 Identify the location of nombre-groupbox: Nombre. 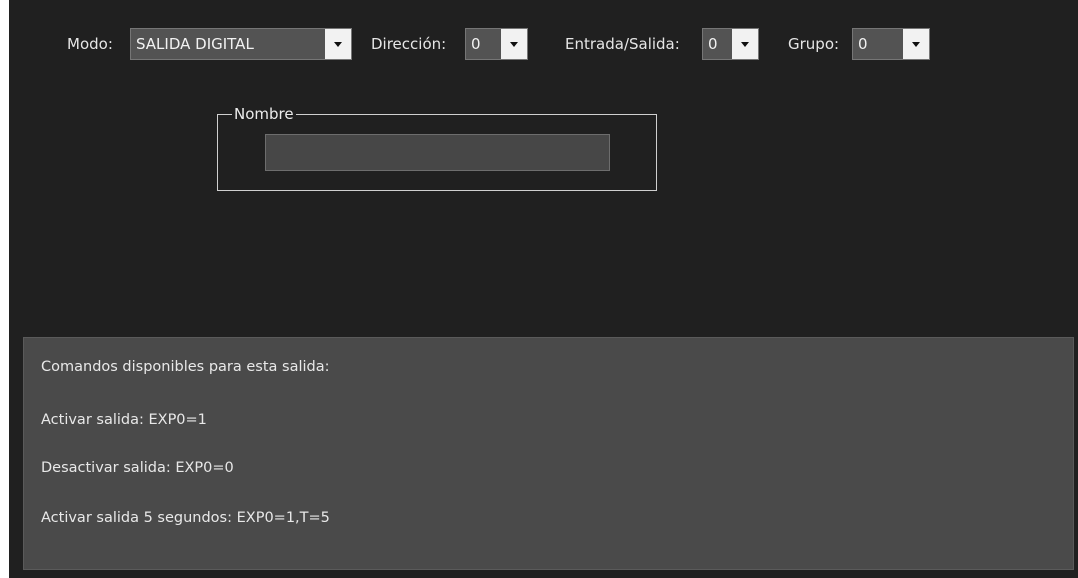
(437, 147).